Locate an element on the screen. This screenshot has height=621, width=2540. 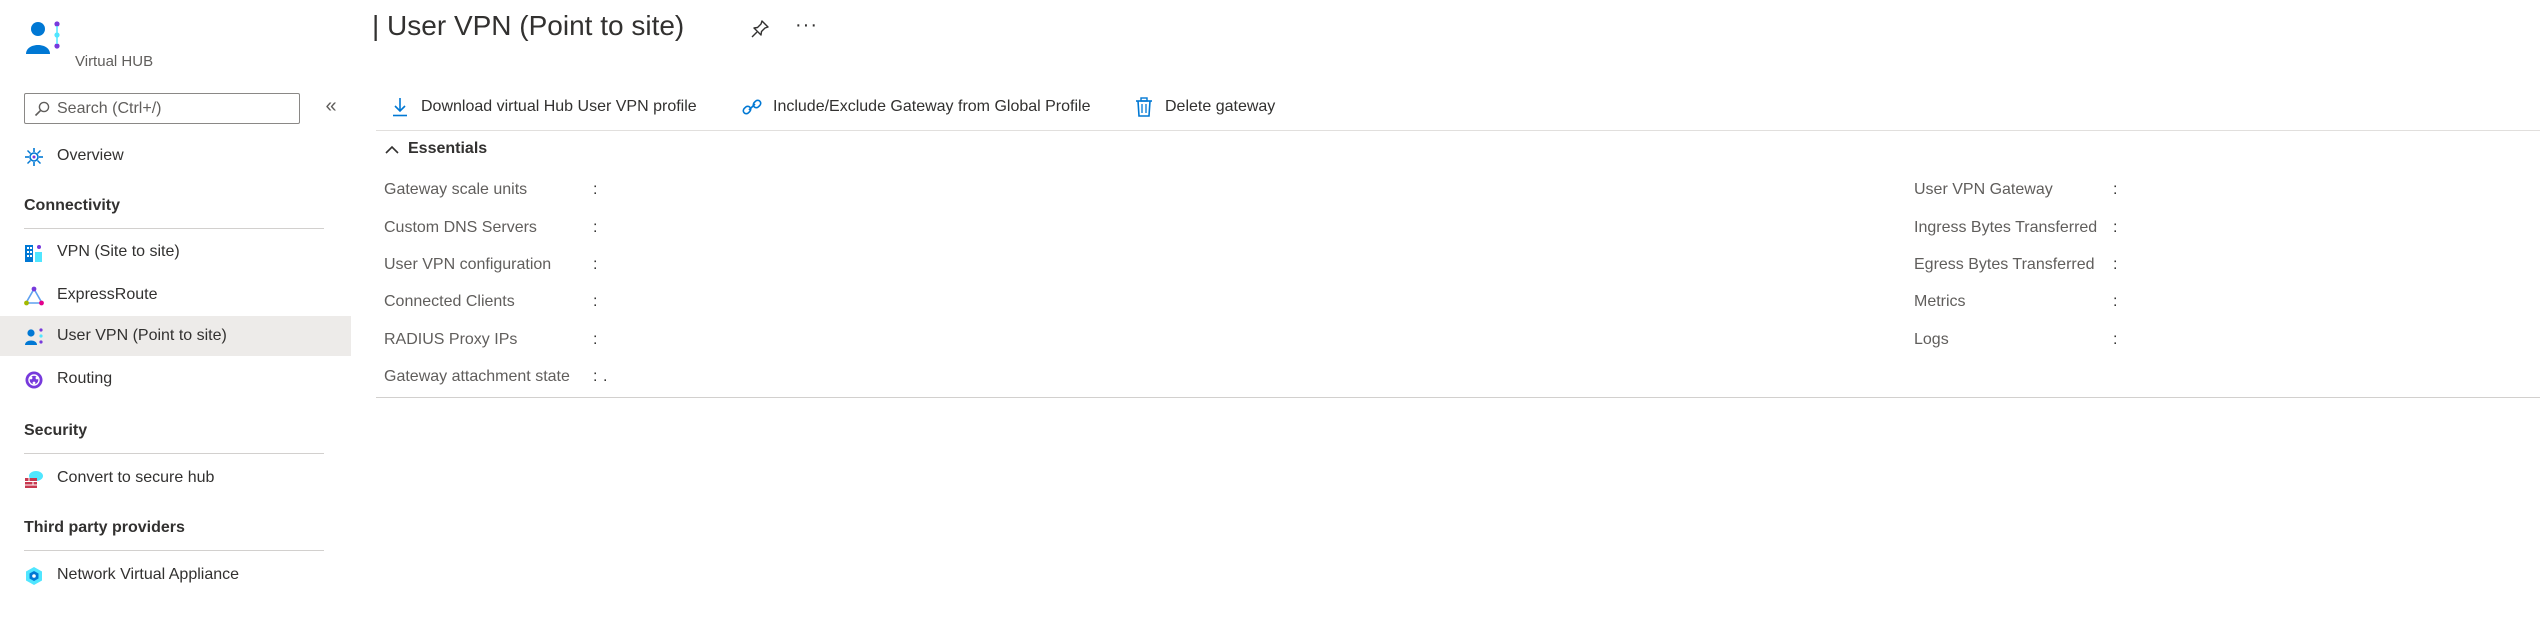
section-third-party: Third party providers is located at coordinates (174, 535).